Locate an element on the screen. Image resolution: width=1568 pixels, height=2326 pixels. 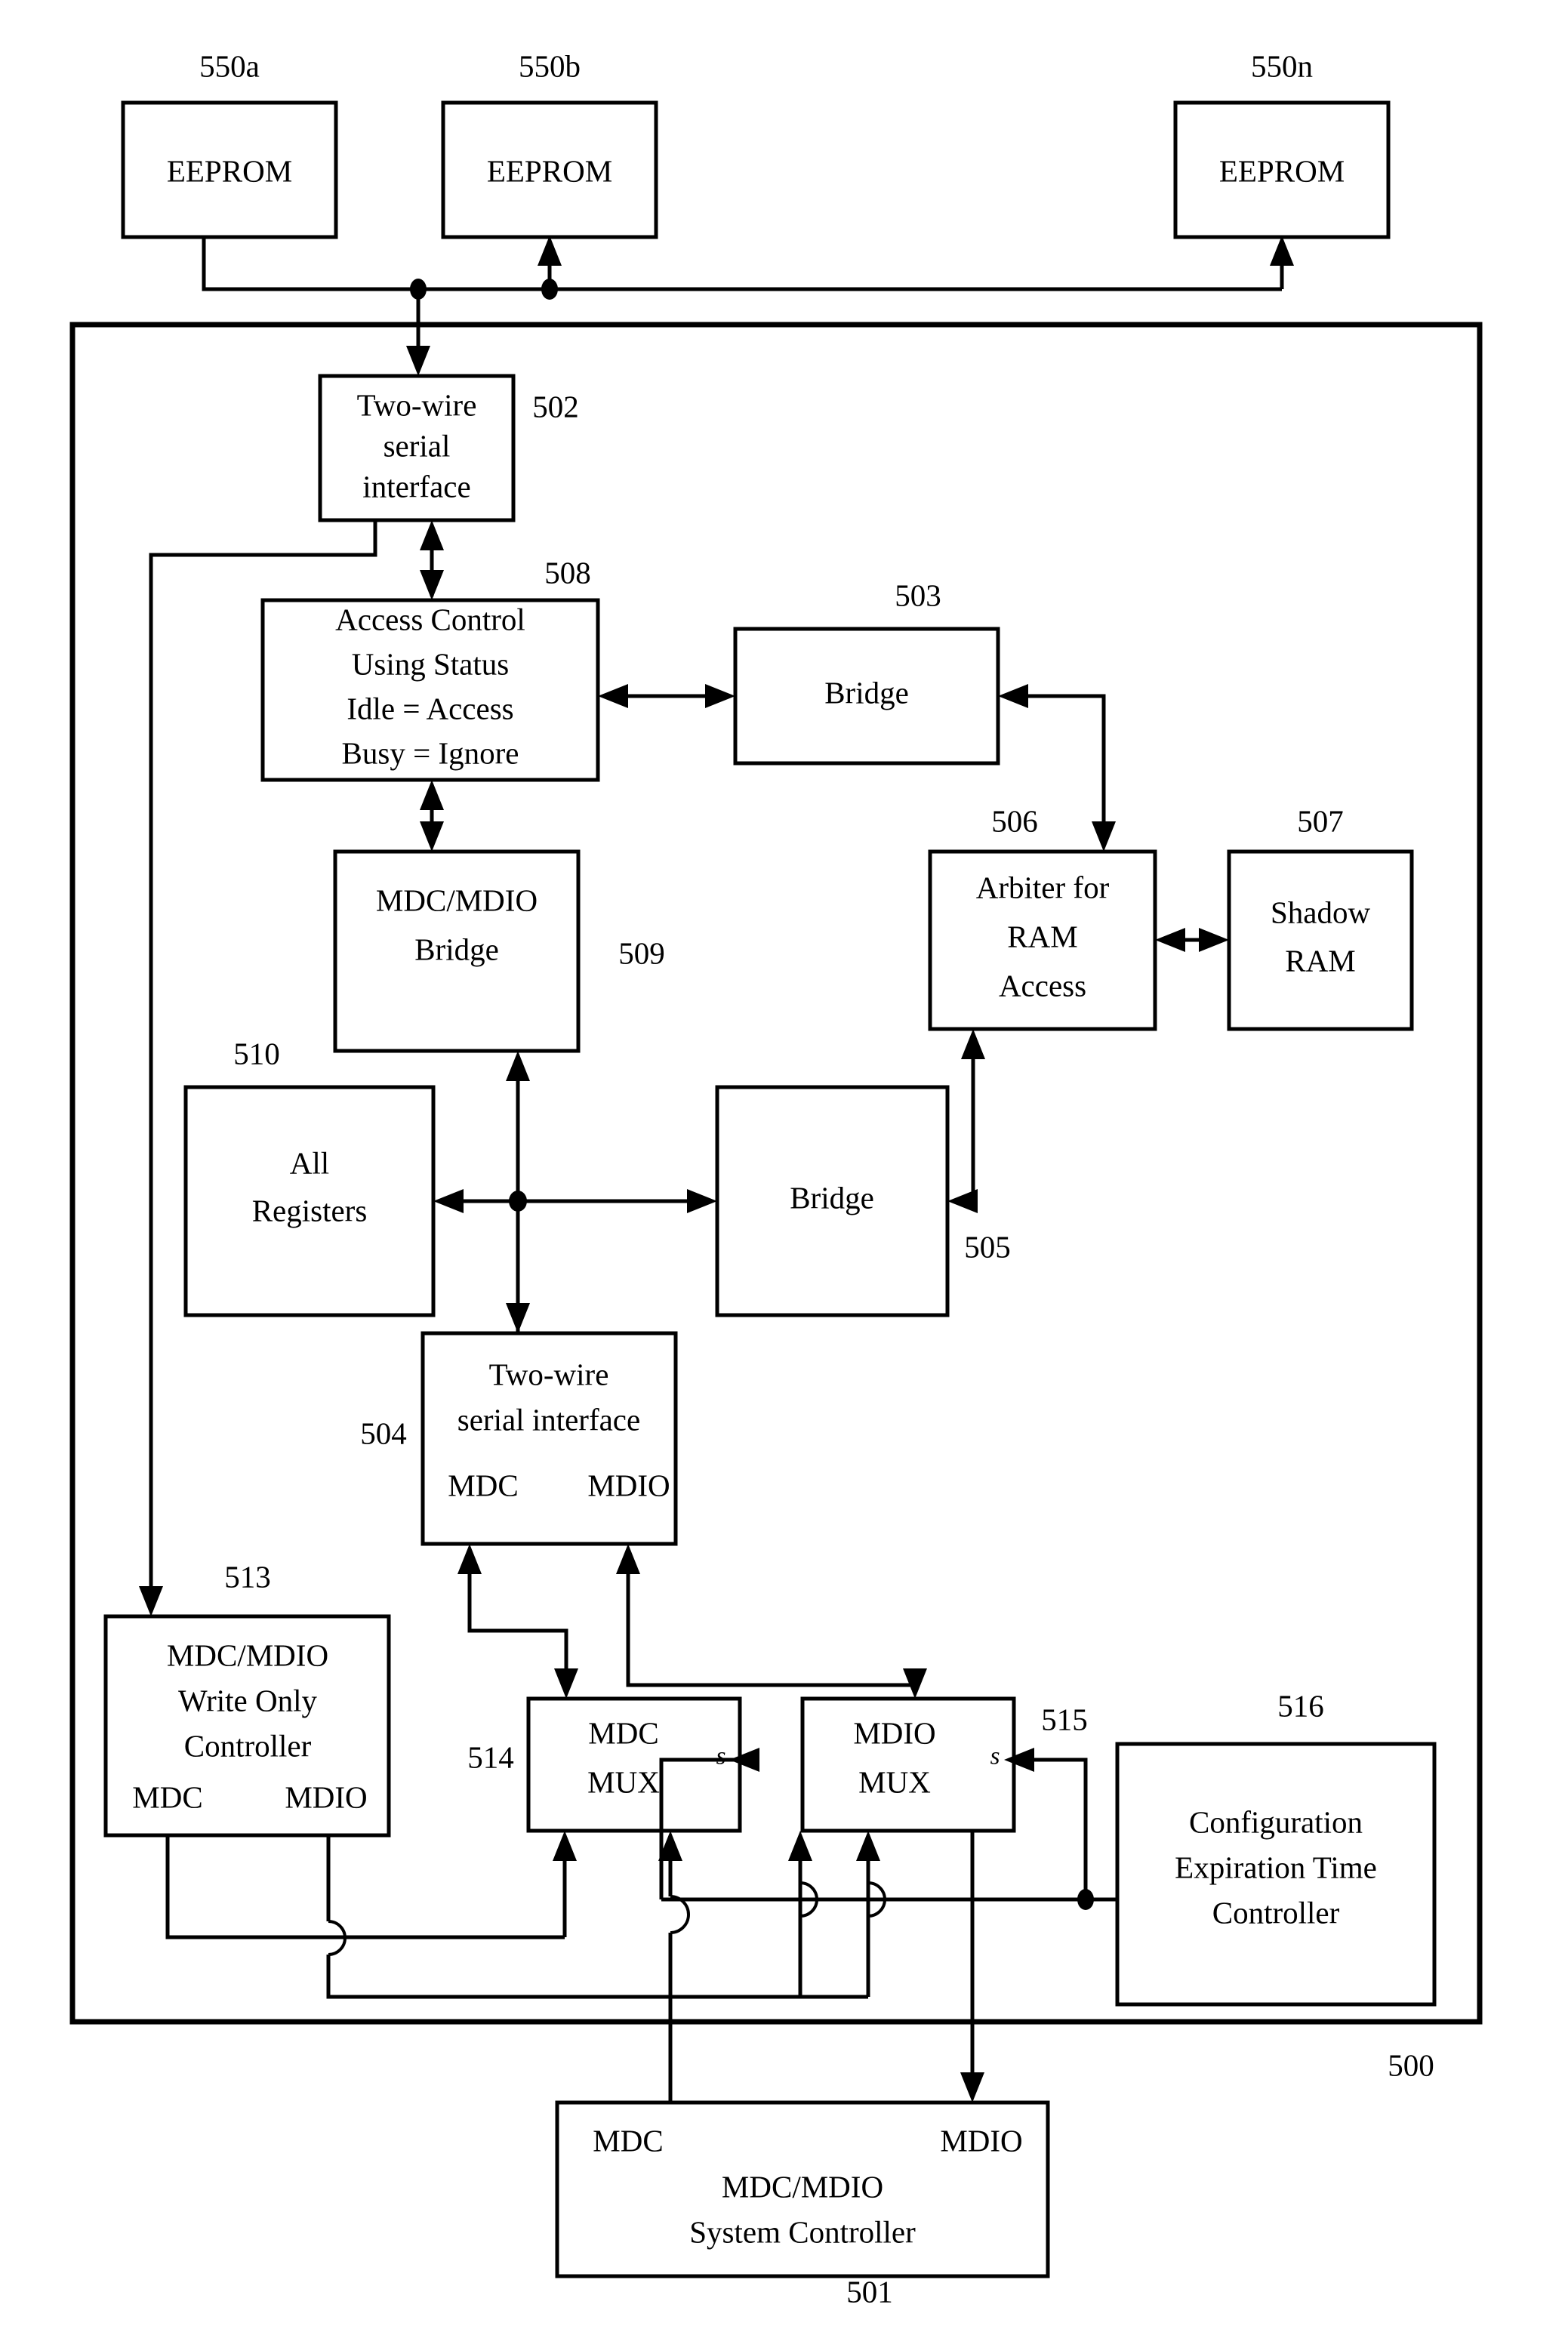
eeprom-550n-ref: 550n is located at coordinates (1282, 65).